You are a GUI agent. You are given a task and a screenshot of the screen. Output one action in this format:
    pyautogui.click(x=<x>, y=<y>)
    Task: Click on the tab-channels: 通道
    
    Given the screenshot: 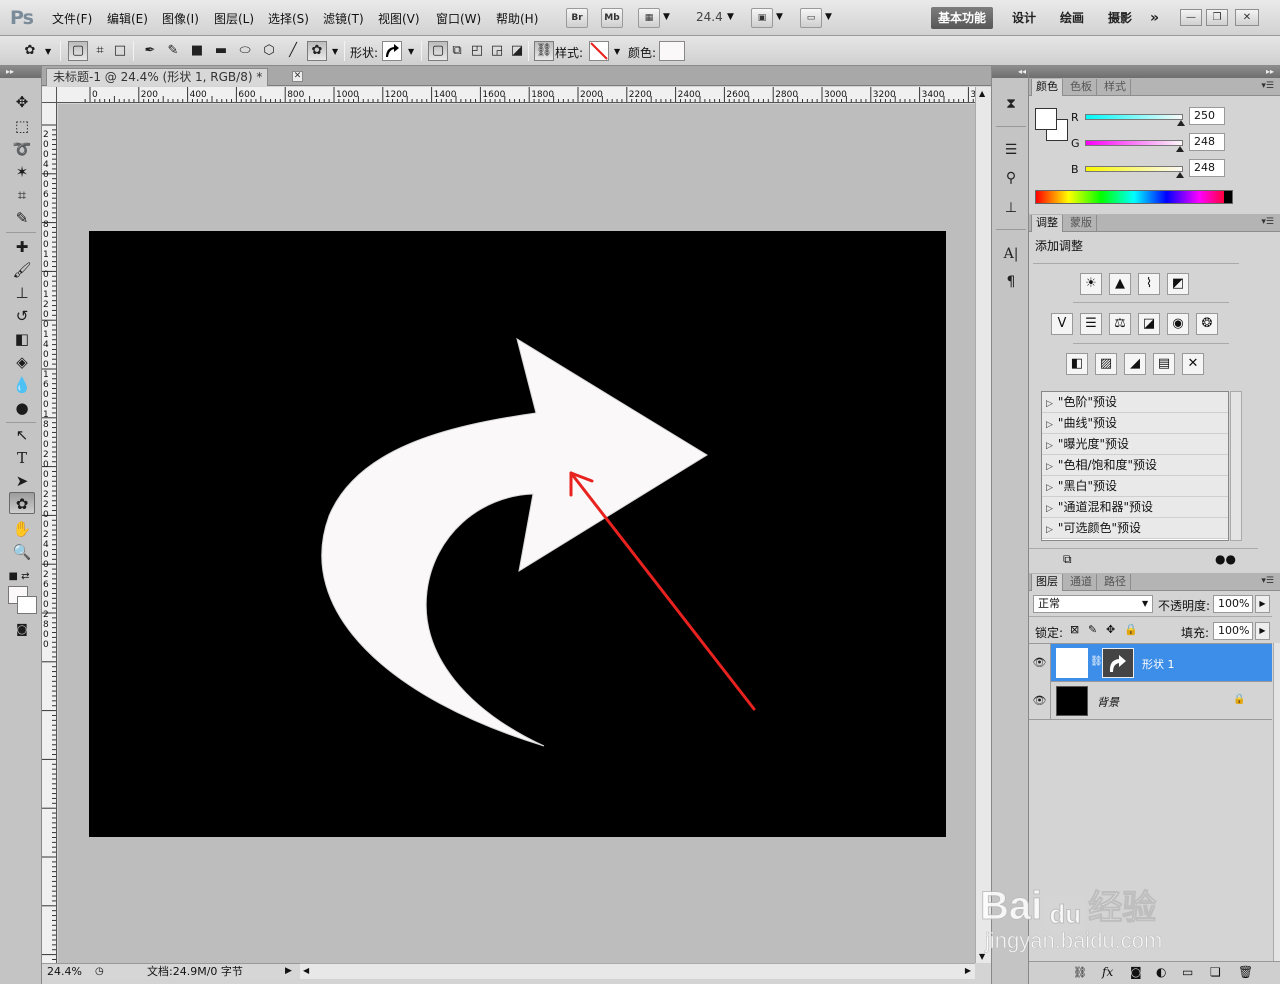 What is the action you would take?
    pyautogui.click(x=1081, y=582)
    